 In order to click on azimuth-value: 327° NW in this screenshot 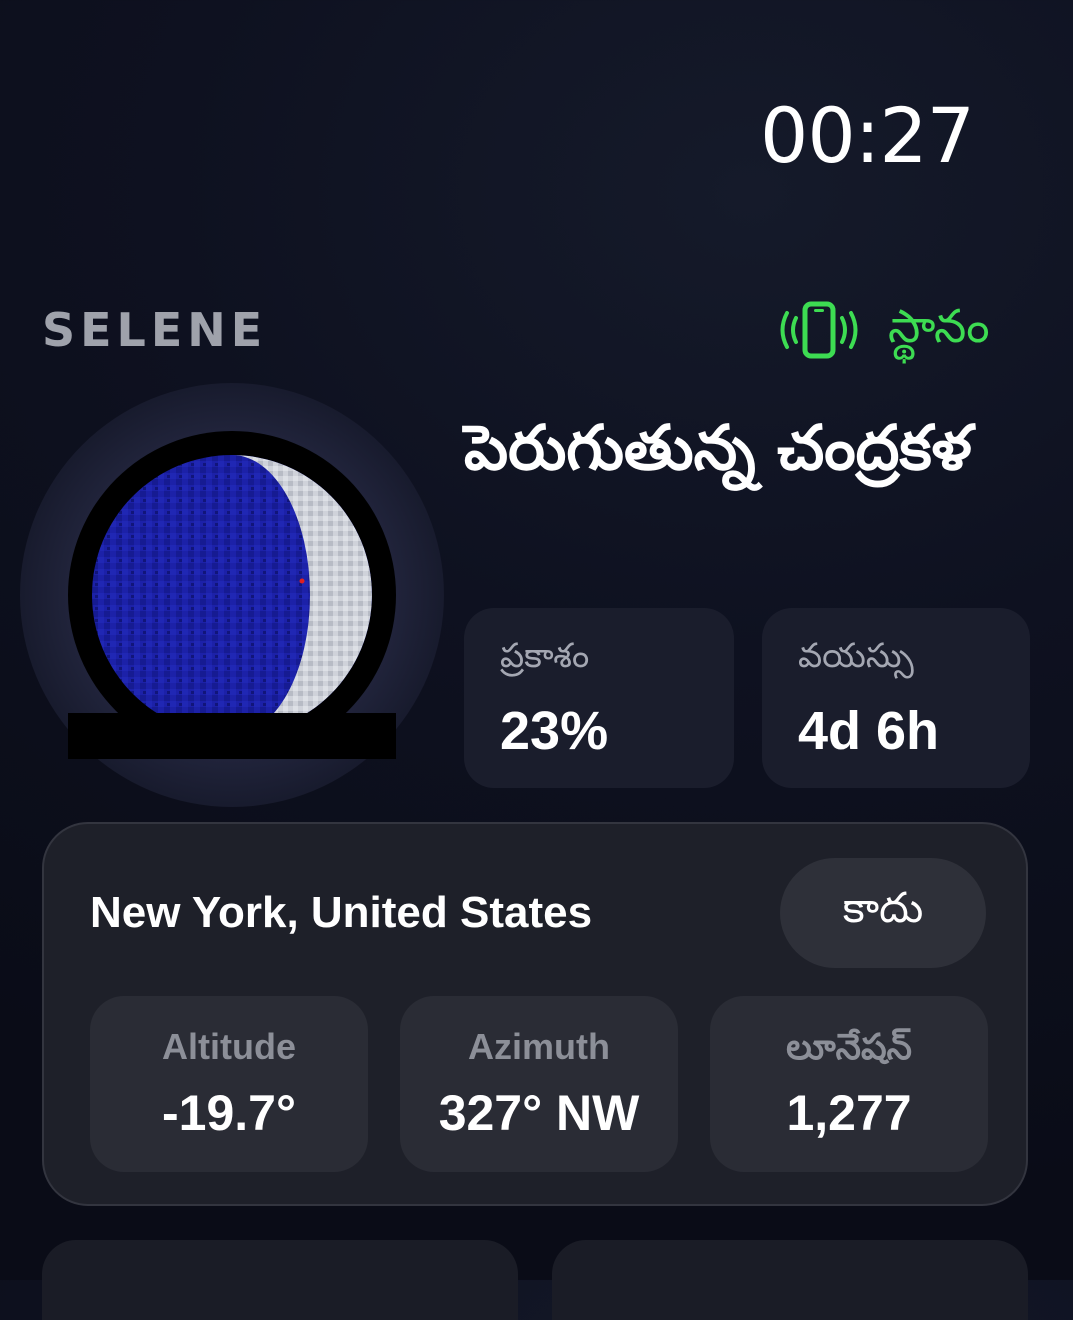, I will do `click(539, 1113)`.